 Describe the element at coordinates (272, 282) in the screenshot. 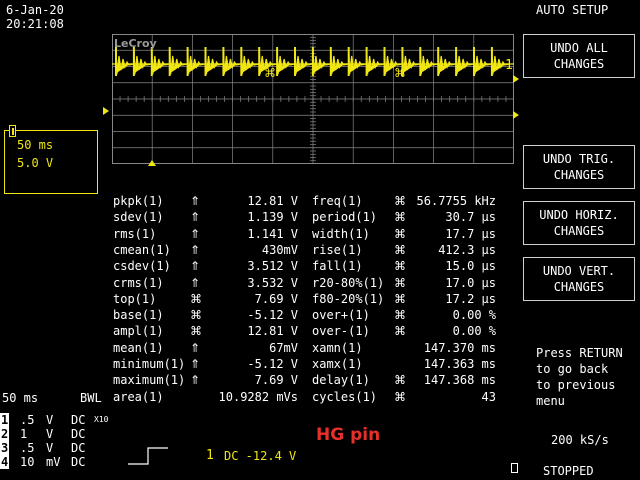

I see `measurement-value: 3.532 V` at that location.